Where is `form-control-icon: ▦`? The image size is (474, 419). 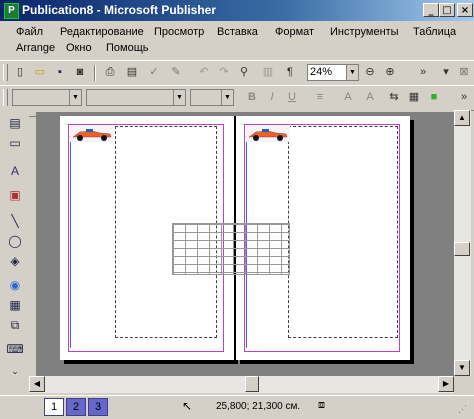 form-control-icon: ▦ is located at coordinates (15, 305).